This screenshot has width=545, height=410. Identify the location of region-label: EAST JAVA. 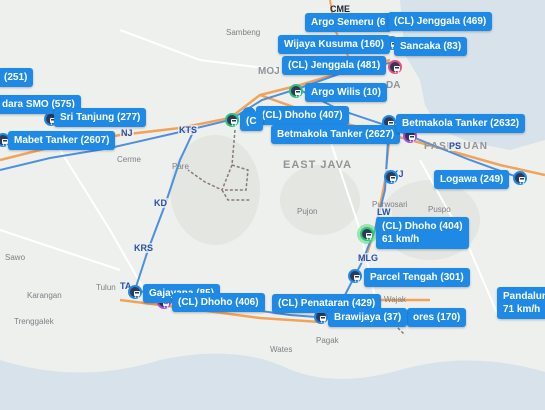
(318, 165).